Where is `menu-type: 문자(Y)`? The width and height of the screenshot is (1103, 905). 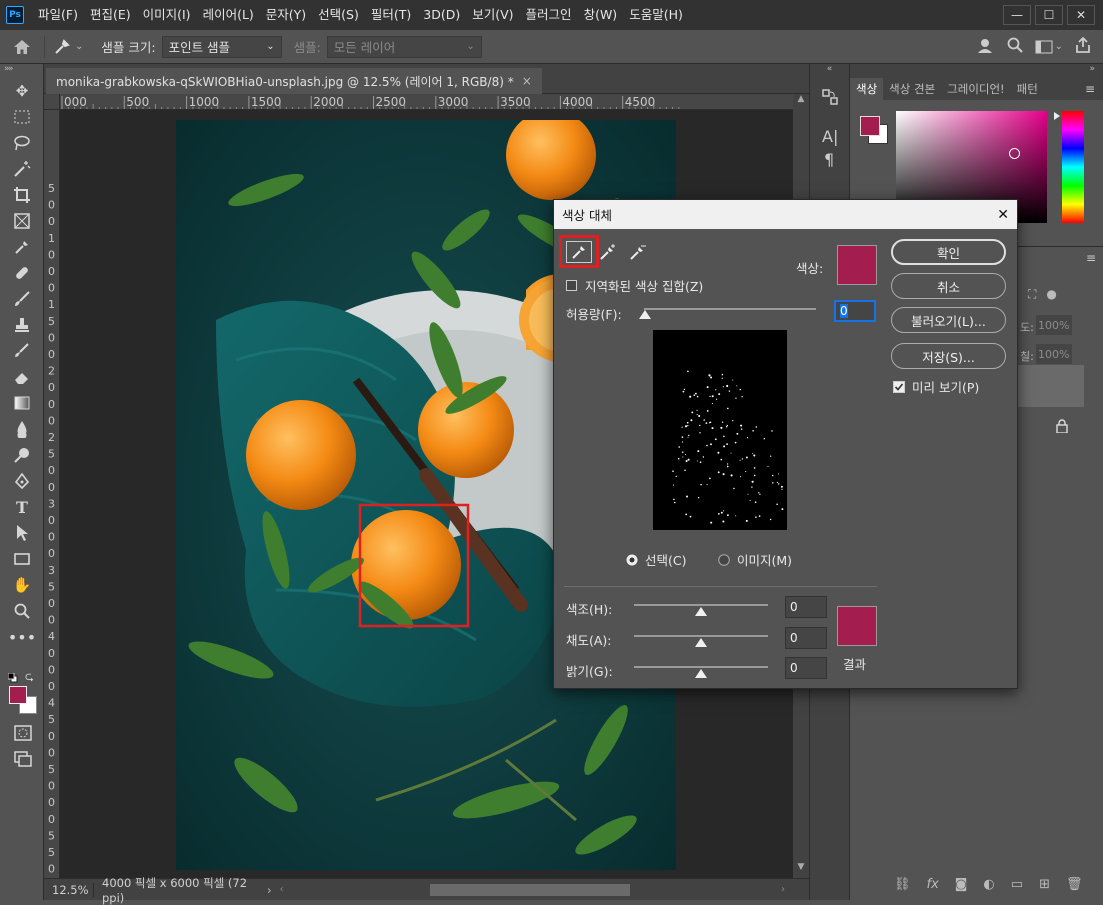 menu-type: 문자(Y) is located at coordinates (286, 15).